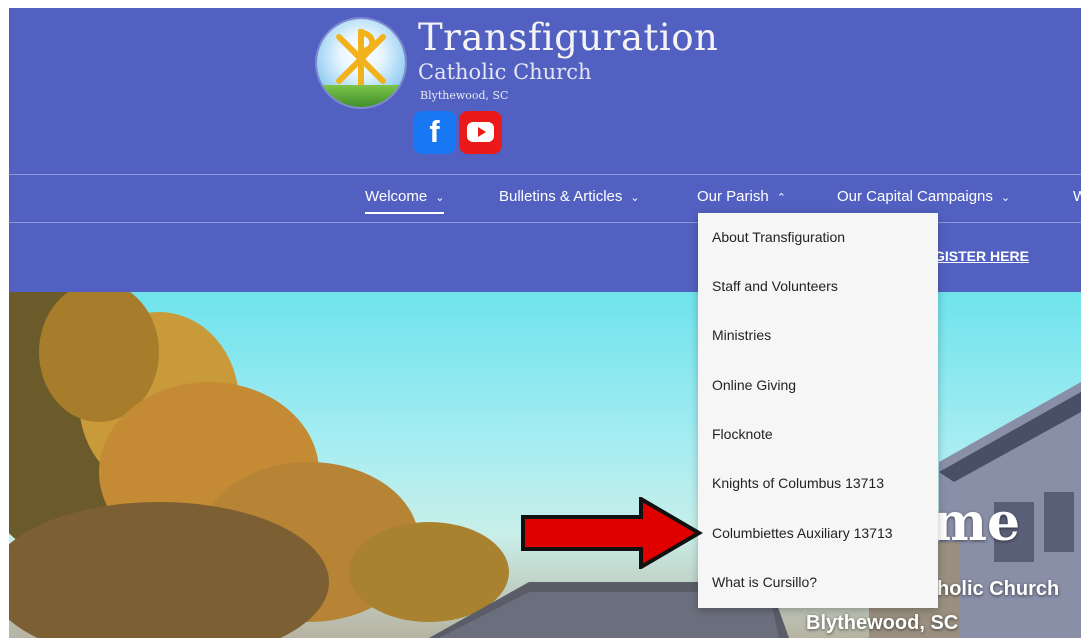 The image size is (1088, 638). Describe the element at coordinates (998, 589) in the screenshot. I see `hero-church-text: holic Church` at that location.